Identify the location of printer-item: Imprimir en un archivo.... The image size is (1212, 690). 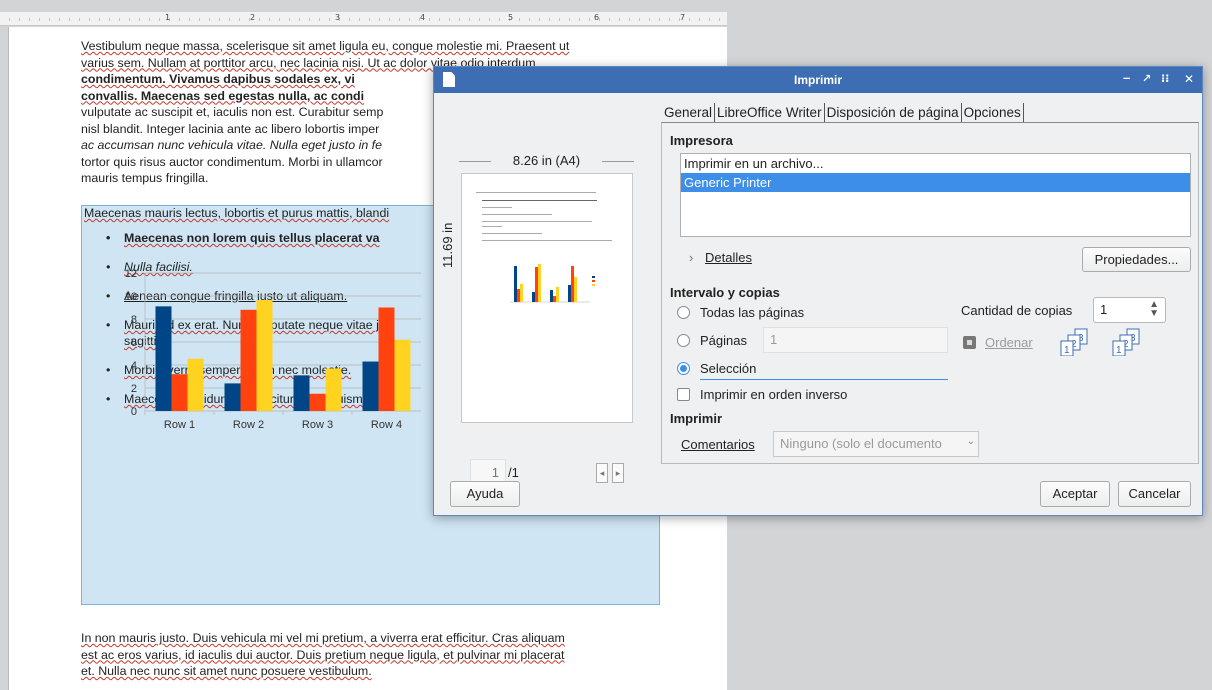
(935, 163).